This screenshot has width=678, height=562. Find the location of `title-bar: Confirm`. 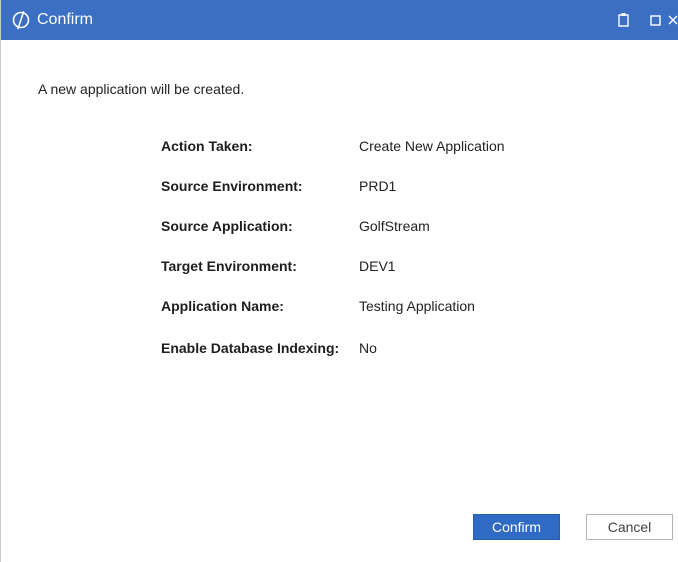

title-bar: Confirm is located at coordinates (339, 20).